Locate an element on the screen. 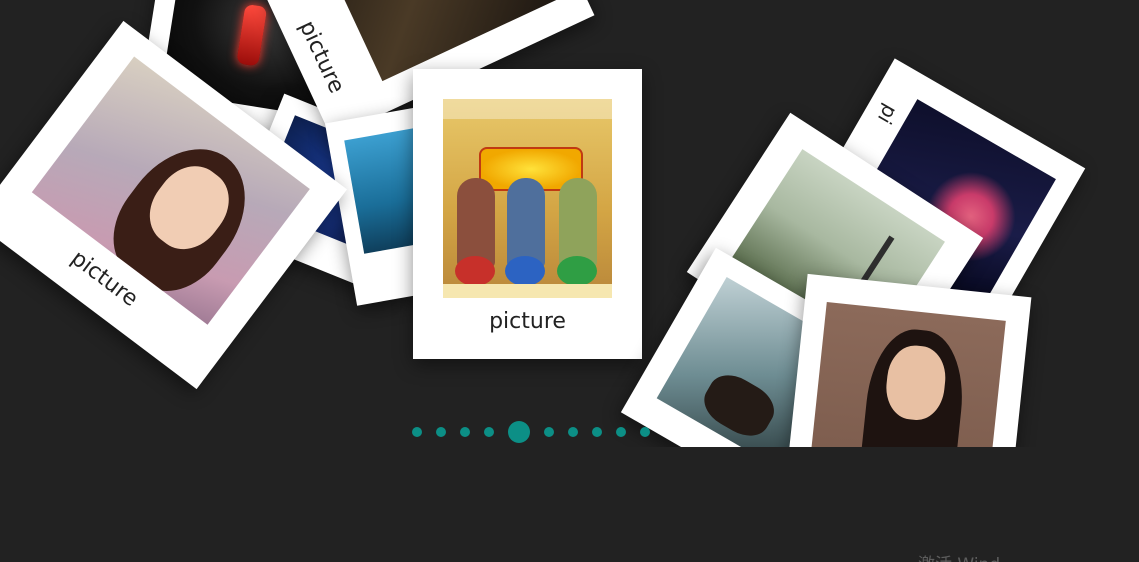 The width and height of the screenshot is (1139, 562). poster-bottom-strip is located at coordinates (527, 291).